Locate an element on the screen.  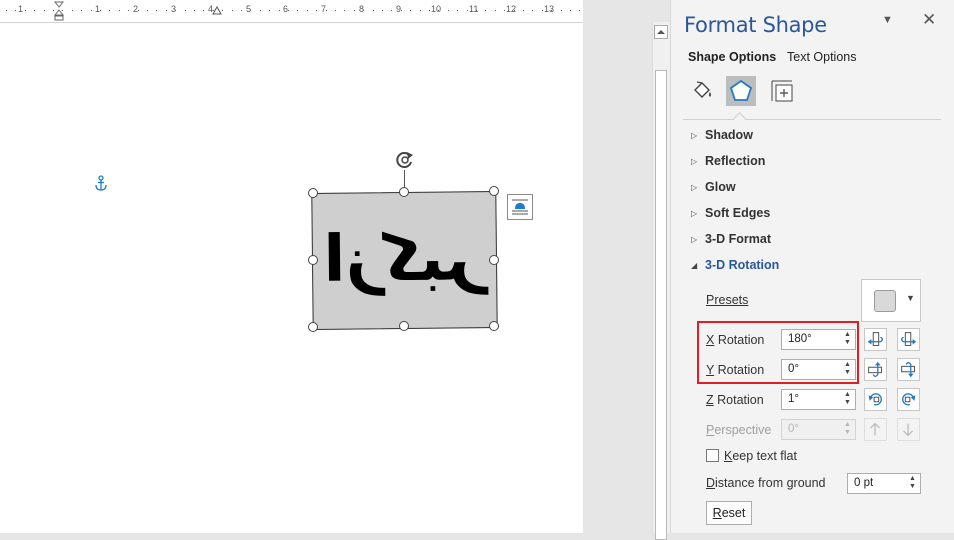
ruler-number: 1 is located at coordinates (98, 9).